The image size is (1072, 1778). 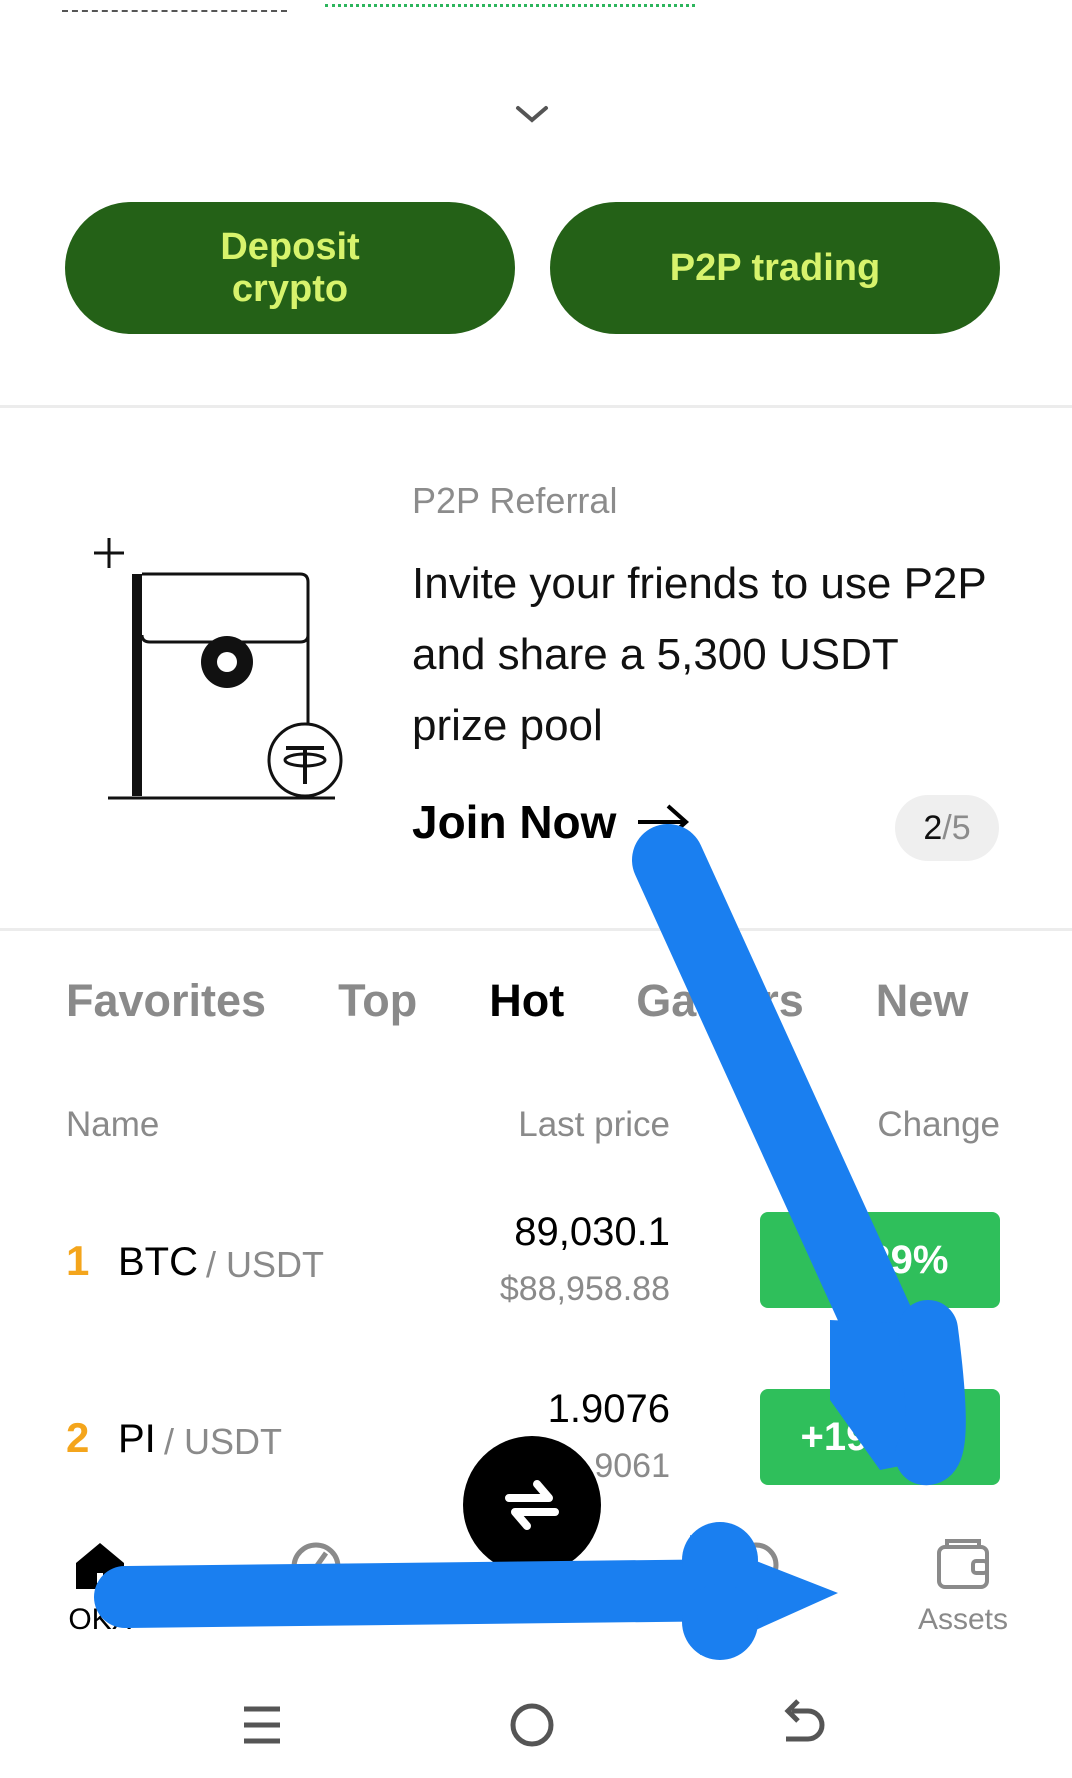 What do you see at coordinates (880, 1437) in the screenshot?
I see `row-change-badge: +19.66%` at bounding box center [880, 1437].